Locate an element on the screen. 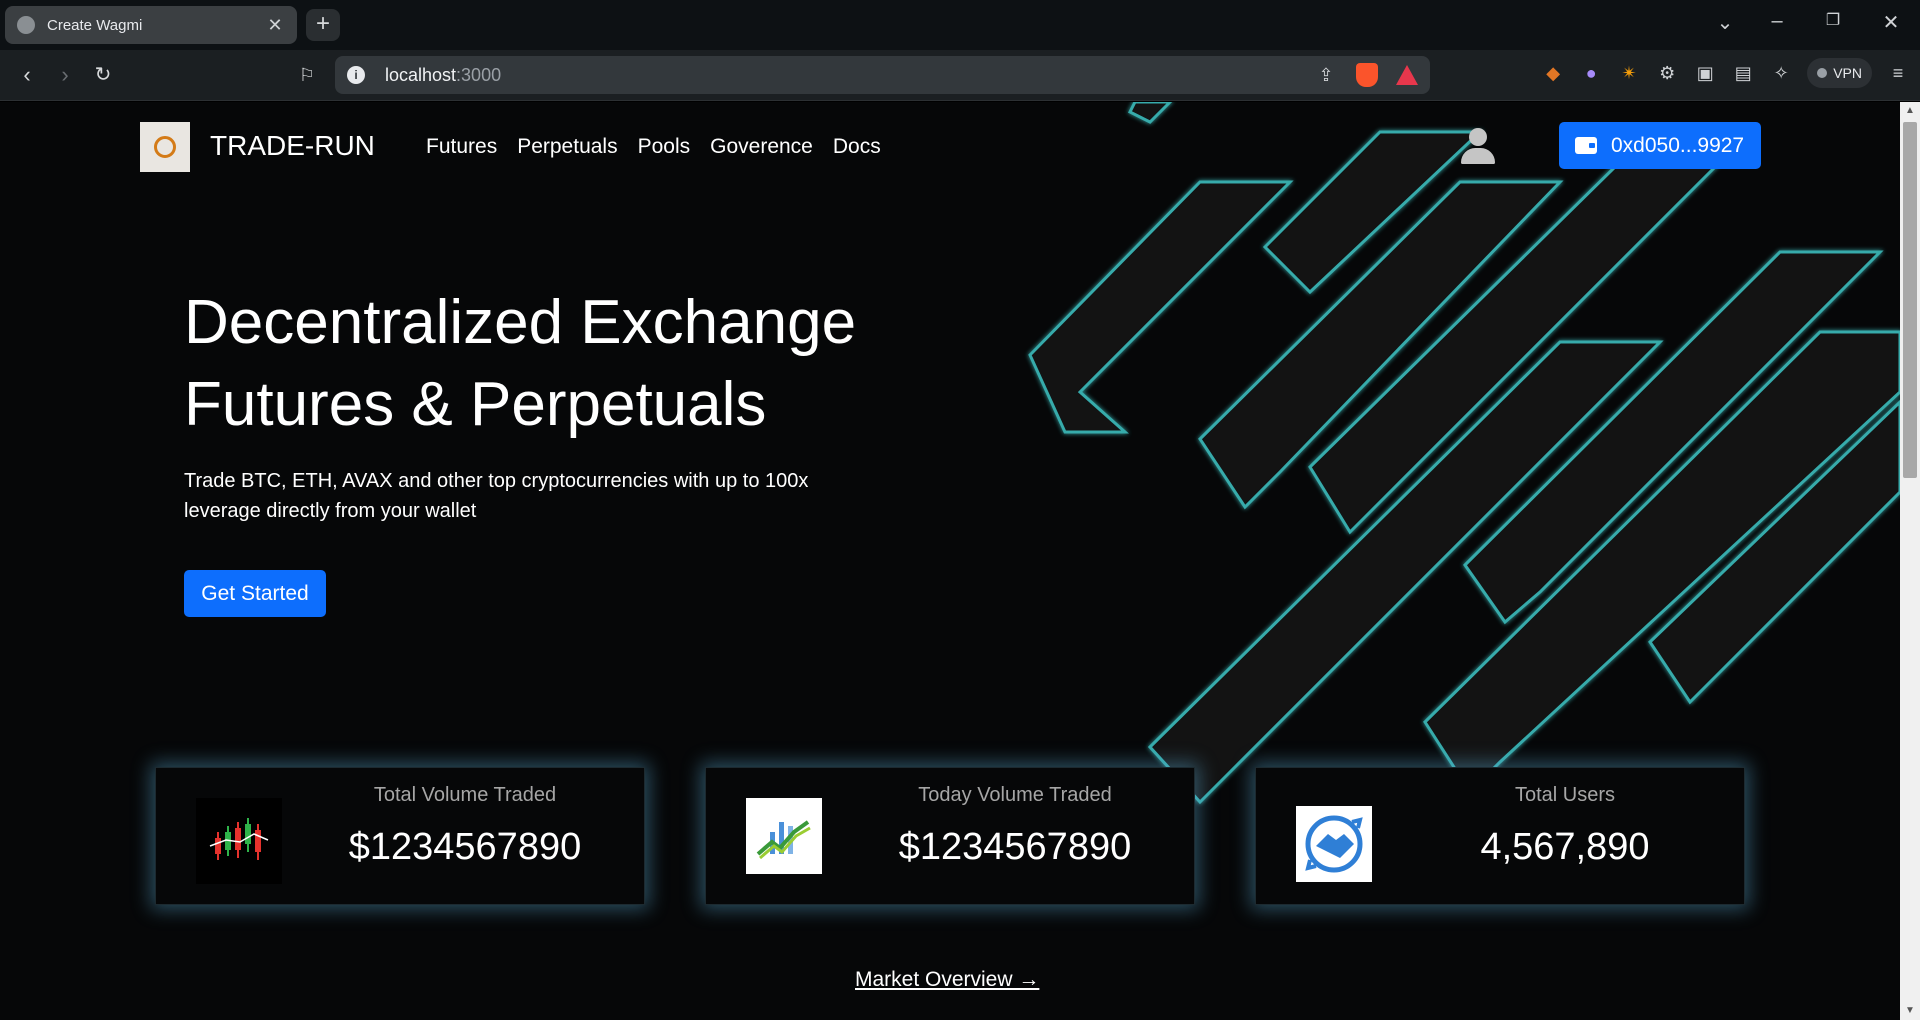 The width and height of the screenshot is (1920, 1020). nav-link-docs: Docs is located at coordinates (857, 147).